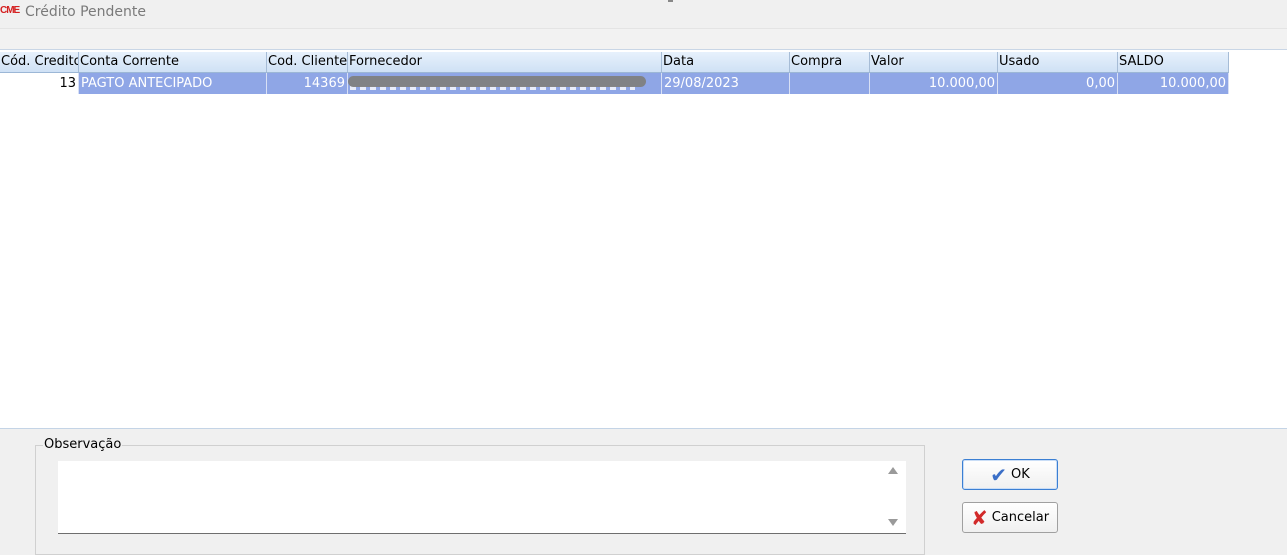  Describe the element at coordinates (173, 83) in the screenshot. I see `cell-conta-corrente: PAGTO ANTECIPADO` at that location.